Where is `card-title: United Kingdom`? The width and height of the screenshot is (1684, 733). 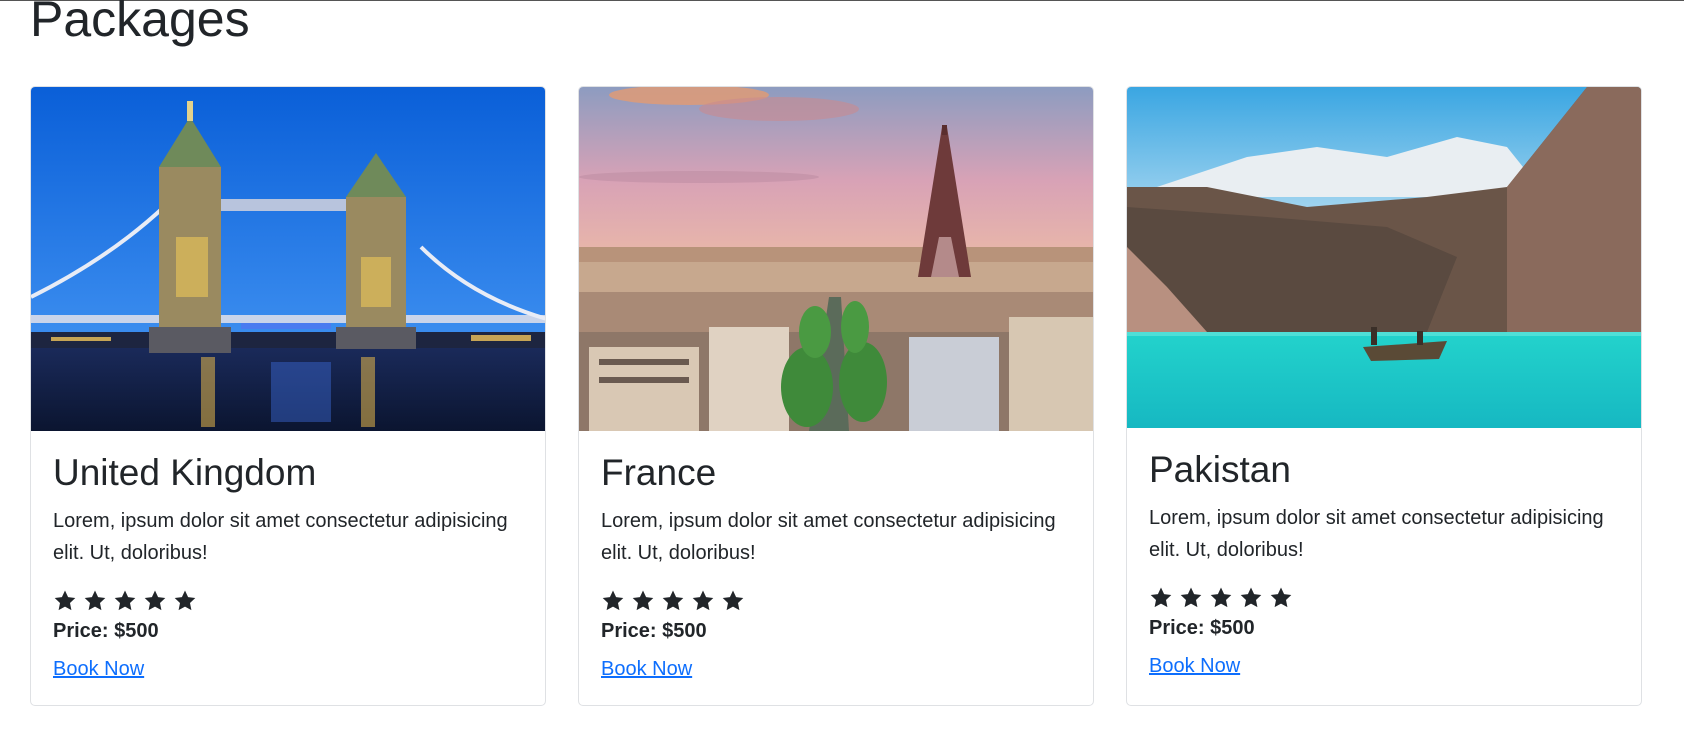 card-title: United Kingdom is located at coordinates (185, 472).